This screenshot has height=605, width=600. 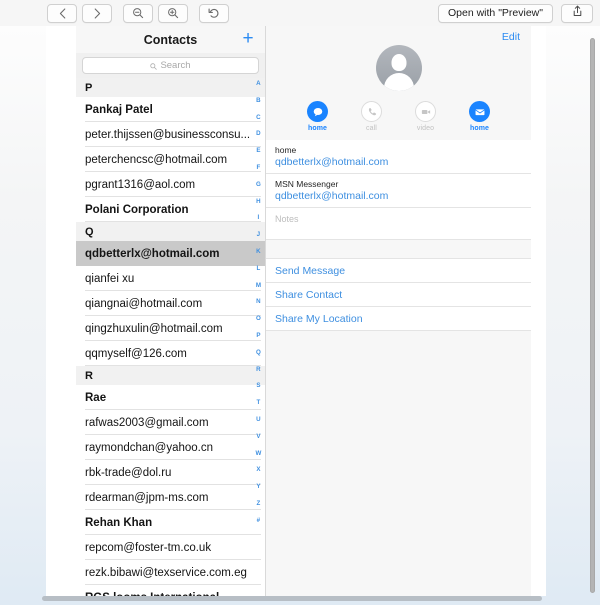 I want to click on list-item: rezk.bibawi@texservice.com.eg, so click(x=170, y=572).